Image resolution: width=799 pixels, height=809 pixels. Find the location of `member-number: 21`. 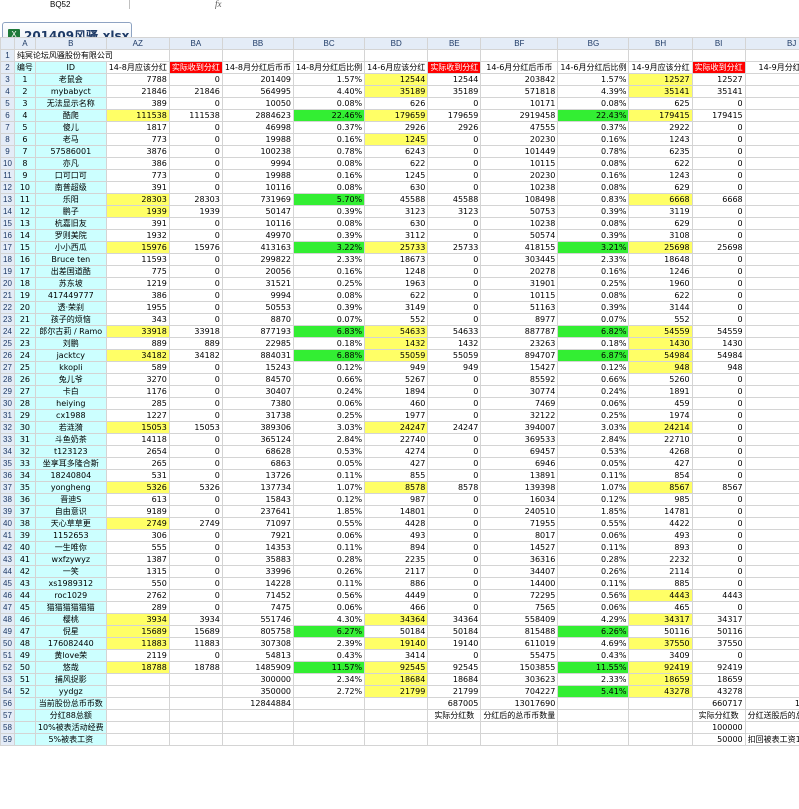

member-number: 21 is located at coordinates (24, 319).